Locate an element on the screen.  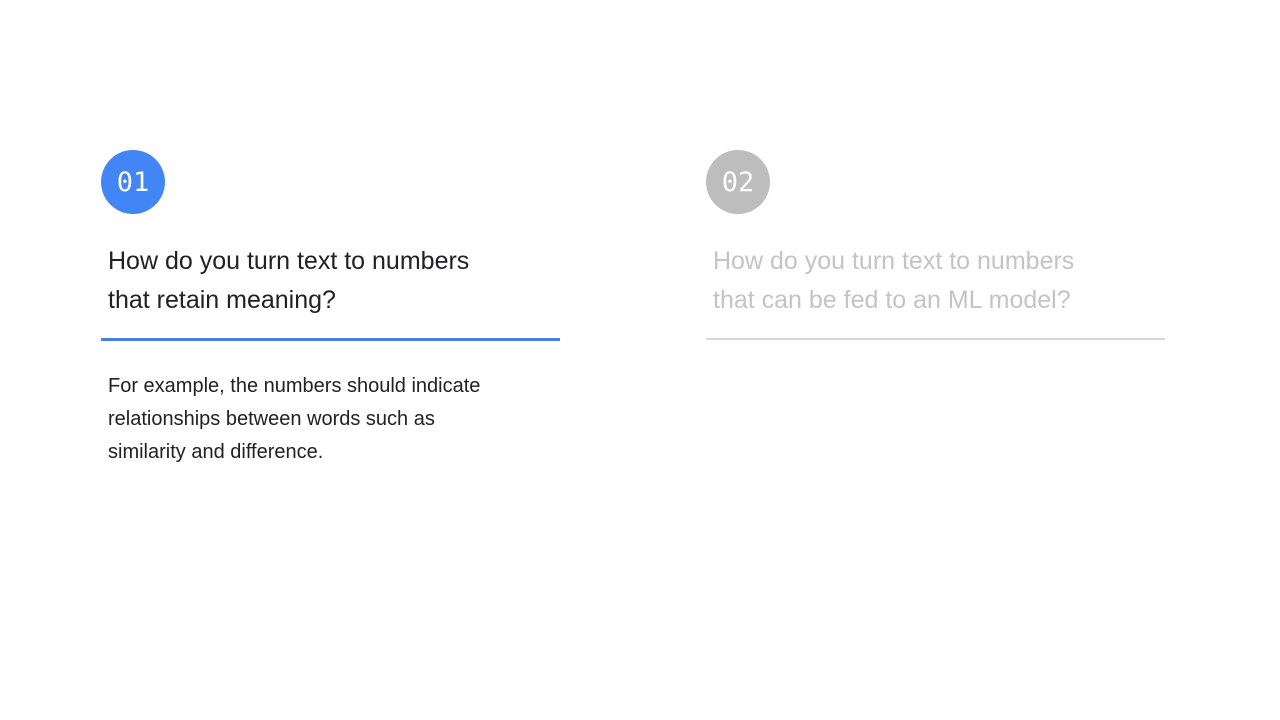
step-description-line: similarity and difference. is located at coordinates (216, 452).